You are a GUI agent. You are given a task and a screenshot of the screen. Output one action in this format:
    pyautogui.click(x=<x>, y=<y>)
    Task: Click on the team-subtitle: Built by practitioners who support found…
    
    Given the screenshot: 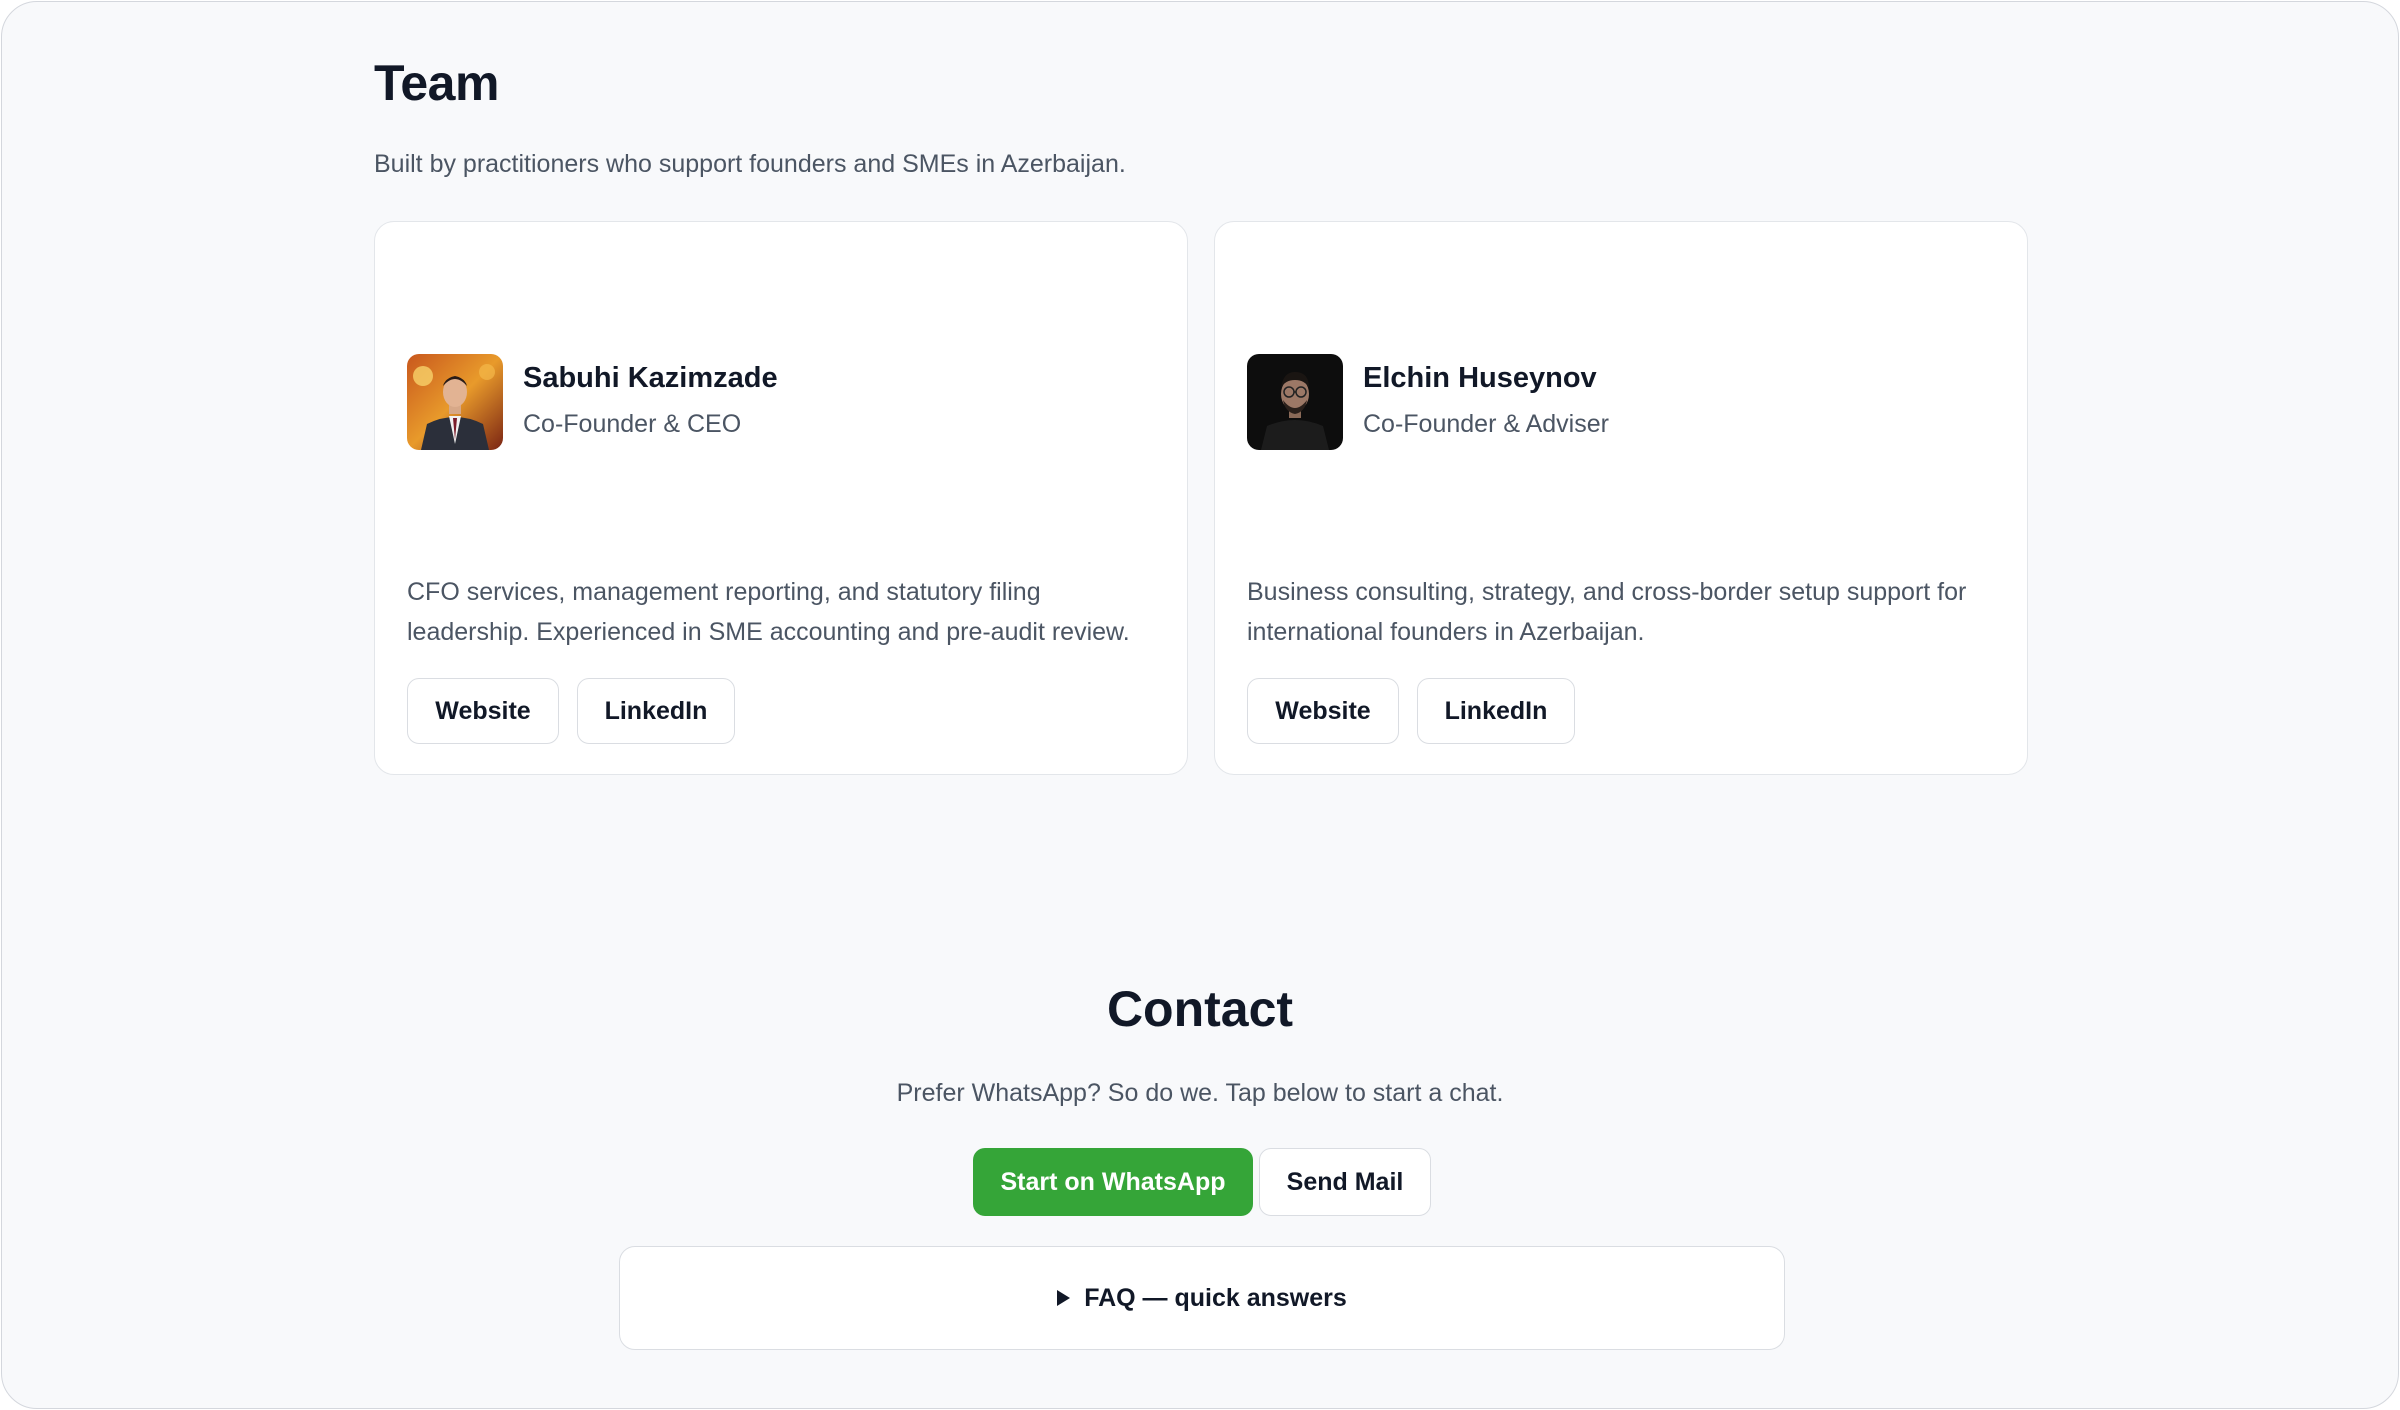 What is the action you would take?
    pyautogui.click(x=750, y=164)
    